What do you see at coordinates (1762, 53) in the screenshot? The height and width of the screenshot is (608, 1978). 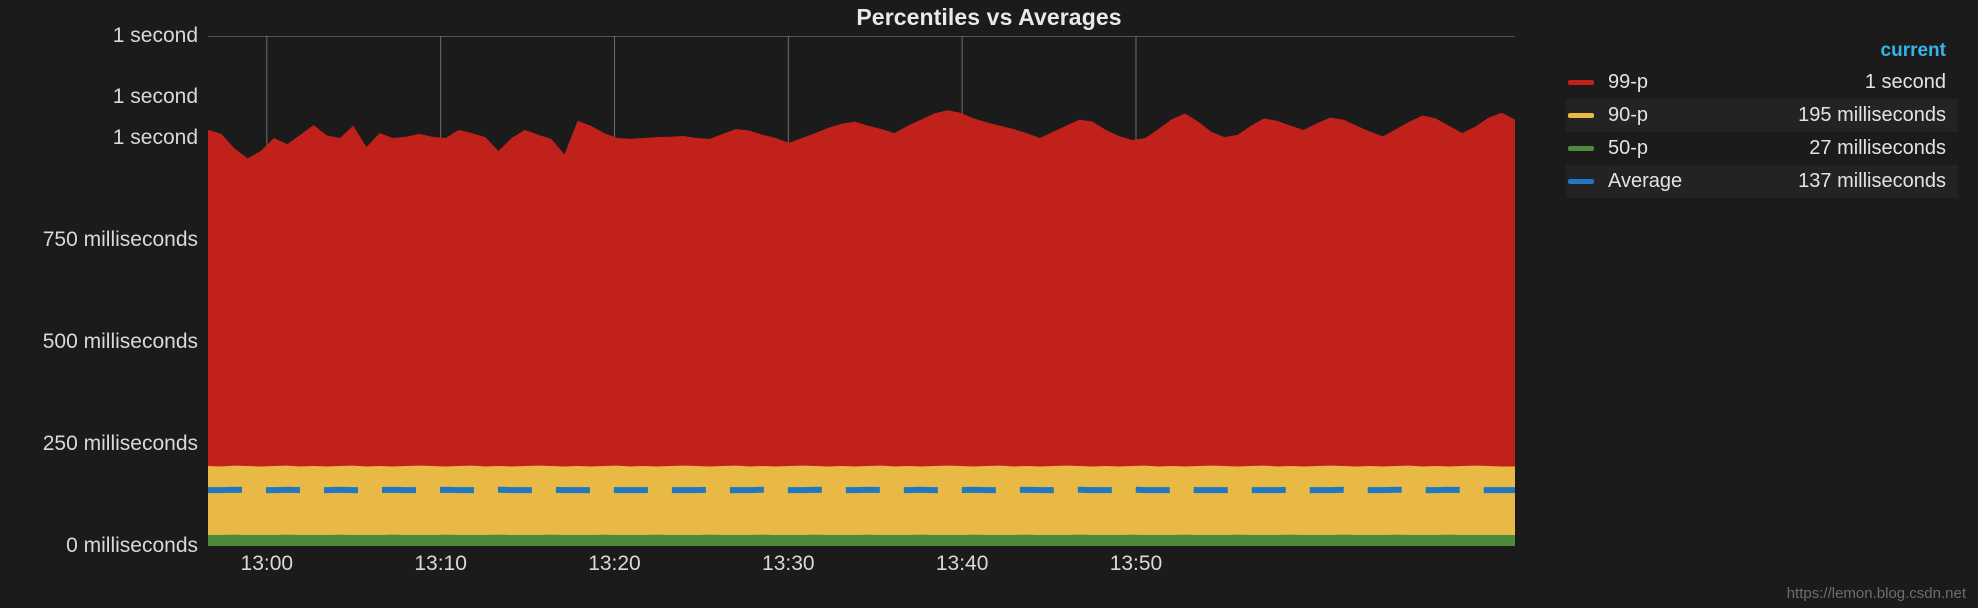 I see `legend-header: current` at bounding box center [1762, 53].